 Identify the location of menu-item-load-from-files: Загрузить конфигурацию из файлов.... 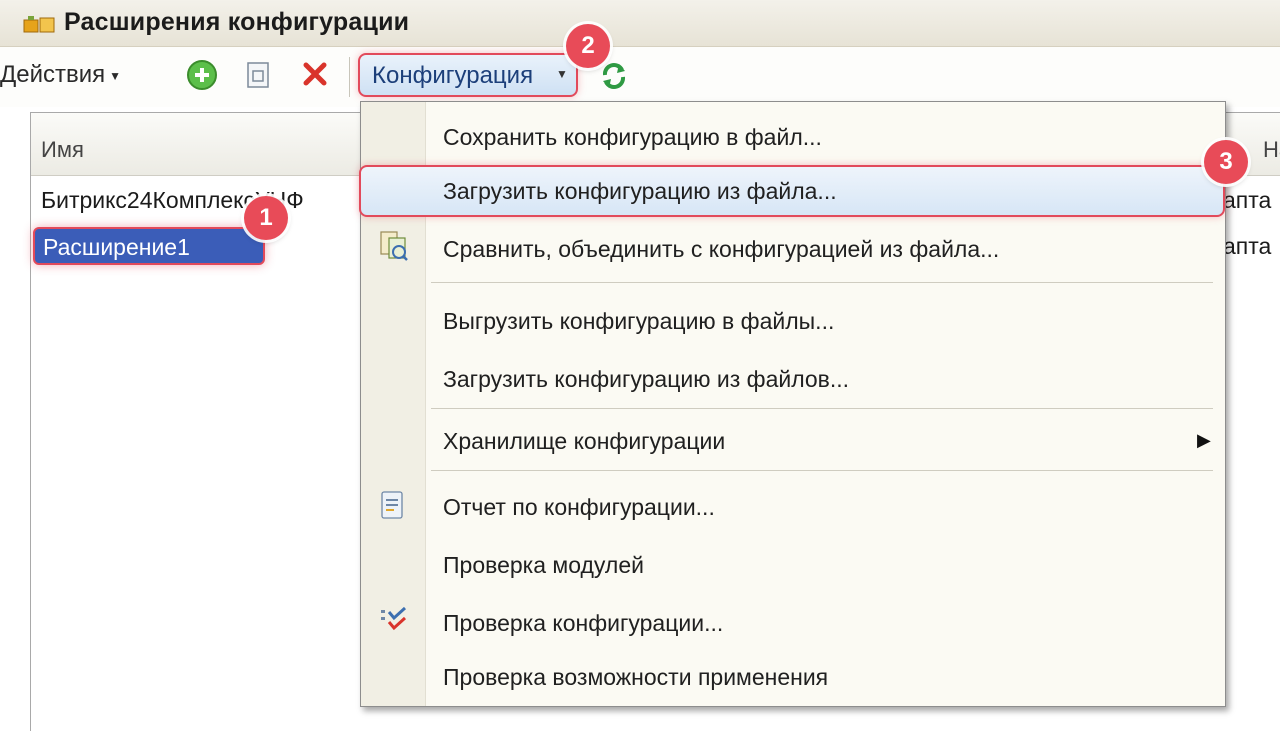
(793, 379).